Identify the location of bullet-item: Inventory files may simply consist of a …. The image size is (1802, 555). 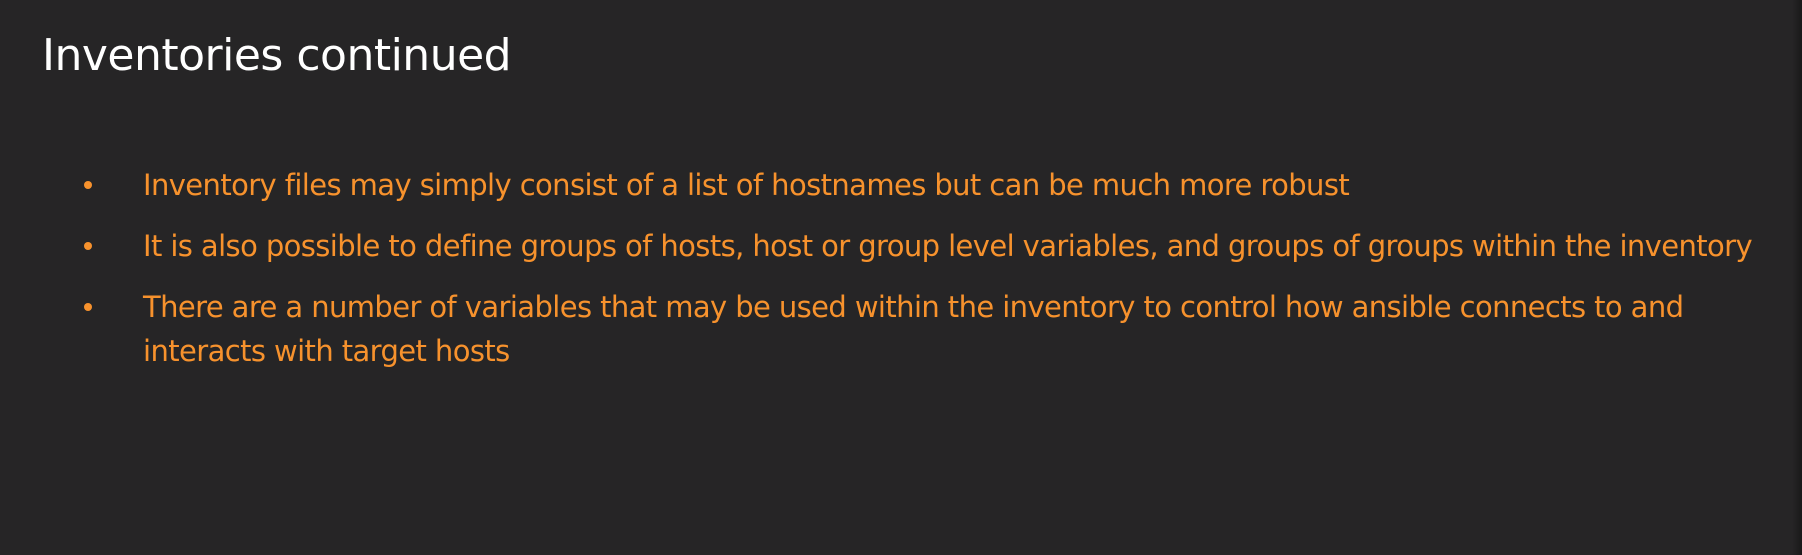
(901, 185).